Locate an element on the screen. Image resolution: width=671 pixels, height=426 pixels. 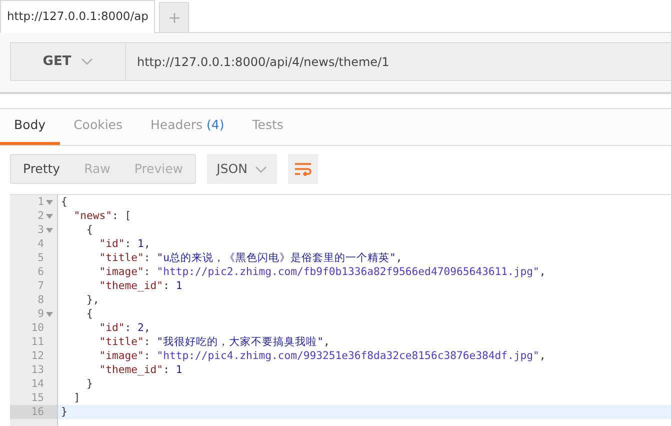
line-number: 8 is located at coordinates (41, 300).